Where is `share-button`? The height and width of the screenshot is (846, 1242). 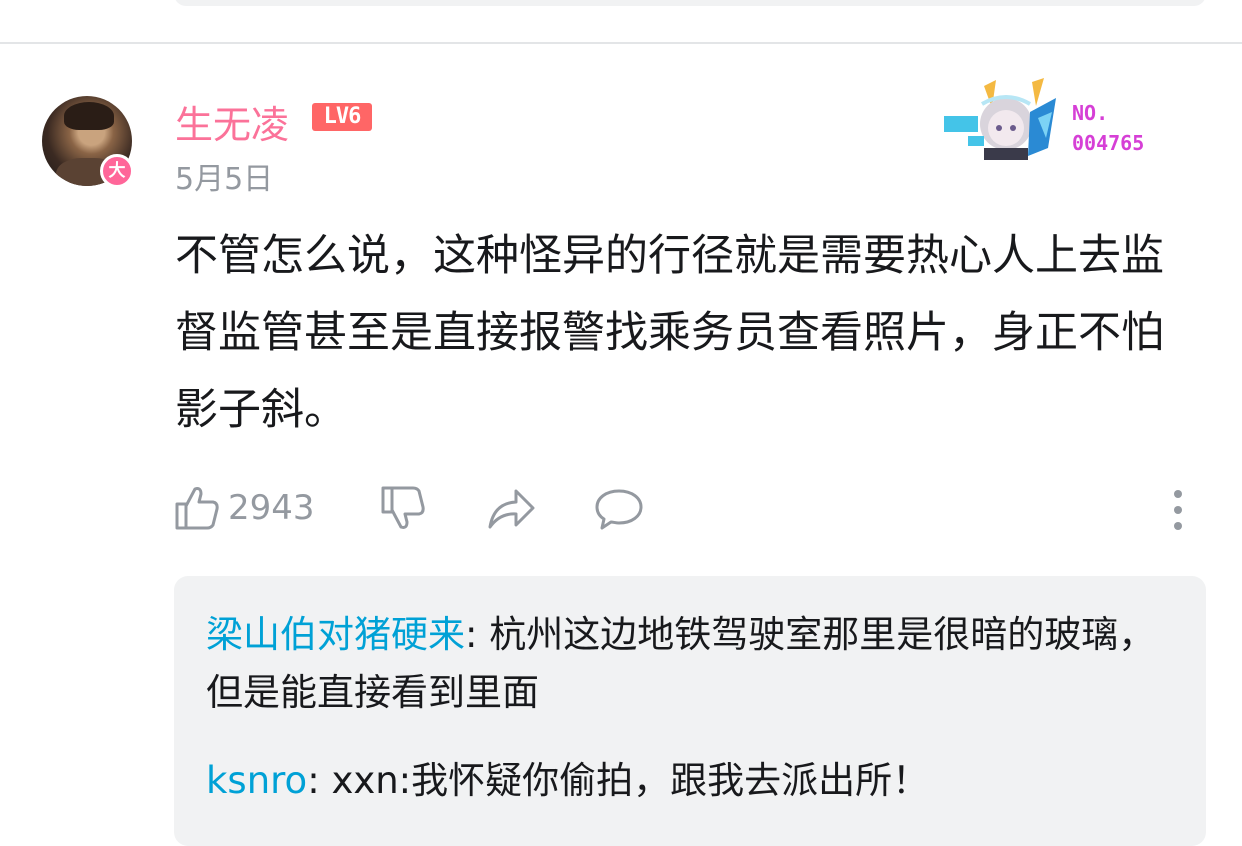
share-button is located at coordinates (511, 508).